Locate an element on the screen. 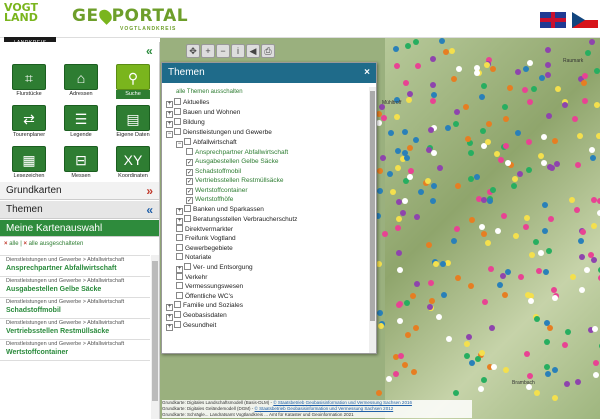  tool-button-legend: ☰ Legende is located at coordinates (81, 124).